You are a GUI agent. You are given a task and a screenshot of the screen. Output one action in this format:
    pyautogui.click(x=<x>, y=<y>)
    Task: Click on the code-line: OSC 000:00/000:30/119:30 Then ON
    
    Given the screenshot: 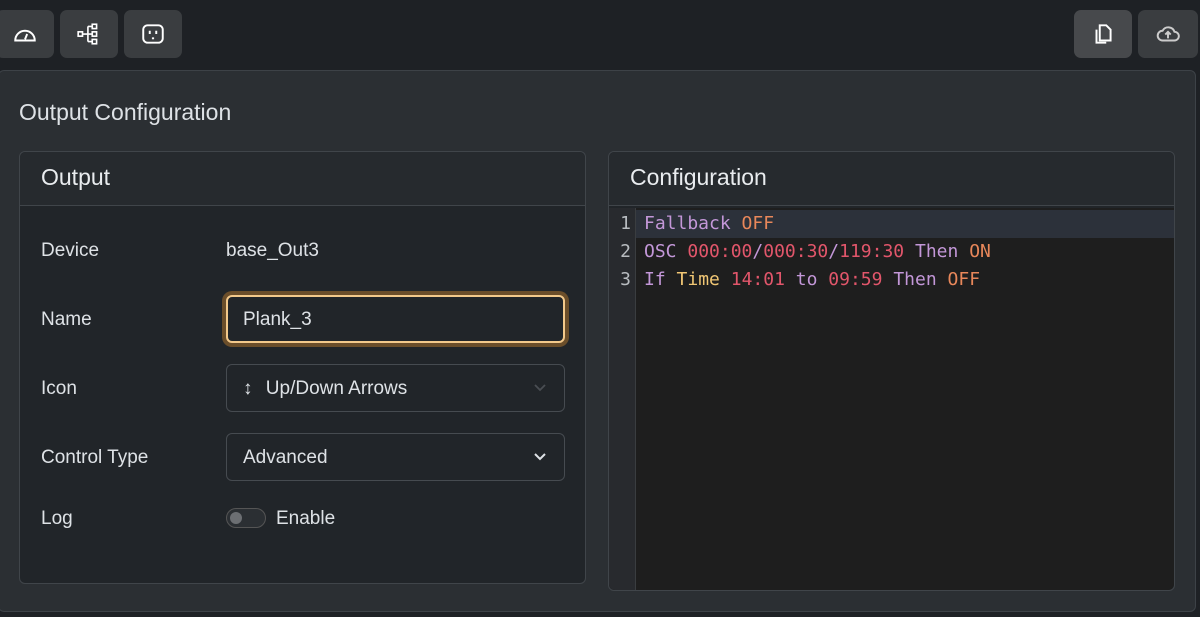 What is the action you would take?
    pyautogui.click(x=817, y=252)
    